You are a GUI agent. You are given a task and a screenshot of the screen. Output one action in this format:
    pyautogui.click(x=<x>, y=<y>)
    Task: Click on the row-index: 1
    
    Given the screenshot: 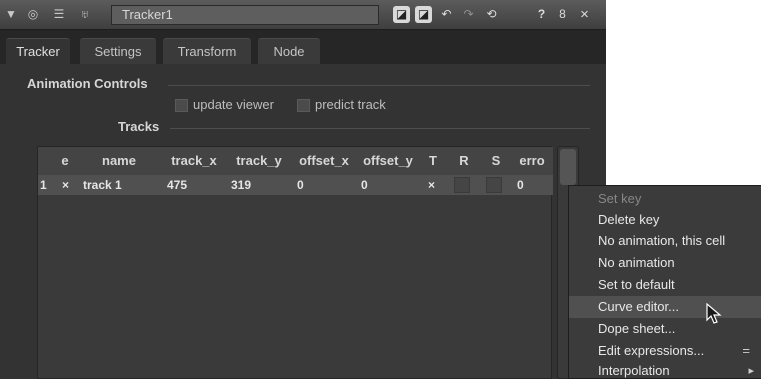 What is the action you would take?
    pyautogui.click(x=43, y=185)
    